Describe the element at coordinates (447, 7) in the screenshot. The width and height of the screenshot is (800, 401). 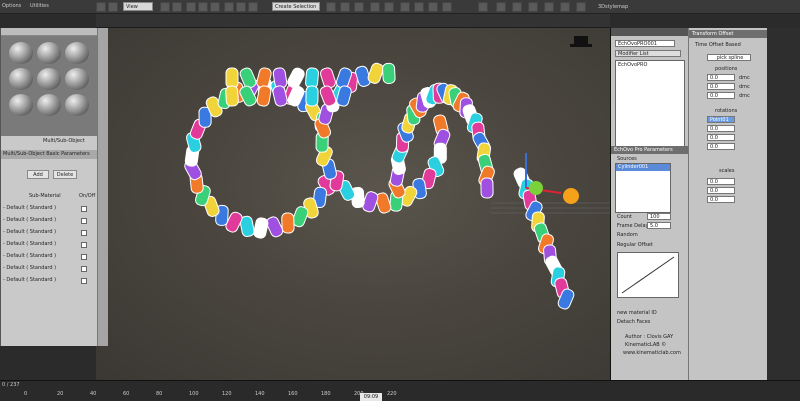
I see `render-icon` at that location.